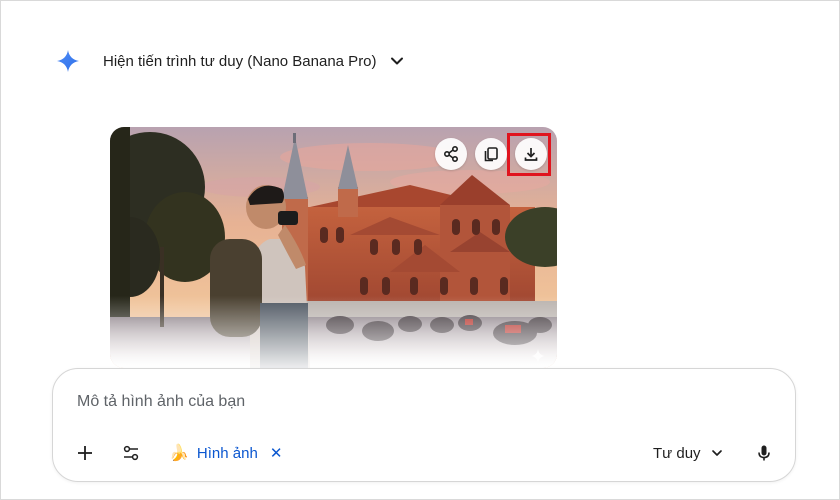  I want to click on thinking-label: Hiện tiến trình tư duy (Nano Banana Pro), so click(240, 61).